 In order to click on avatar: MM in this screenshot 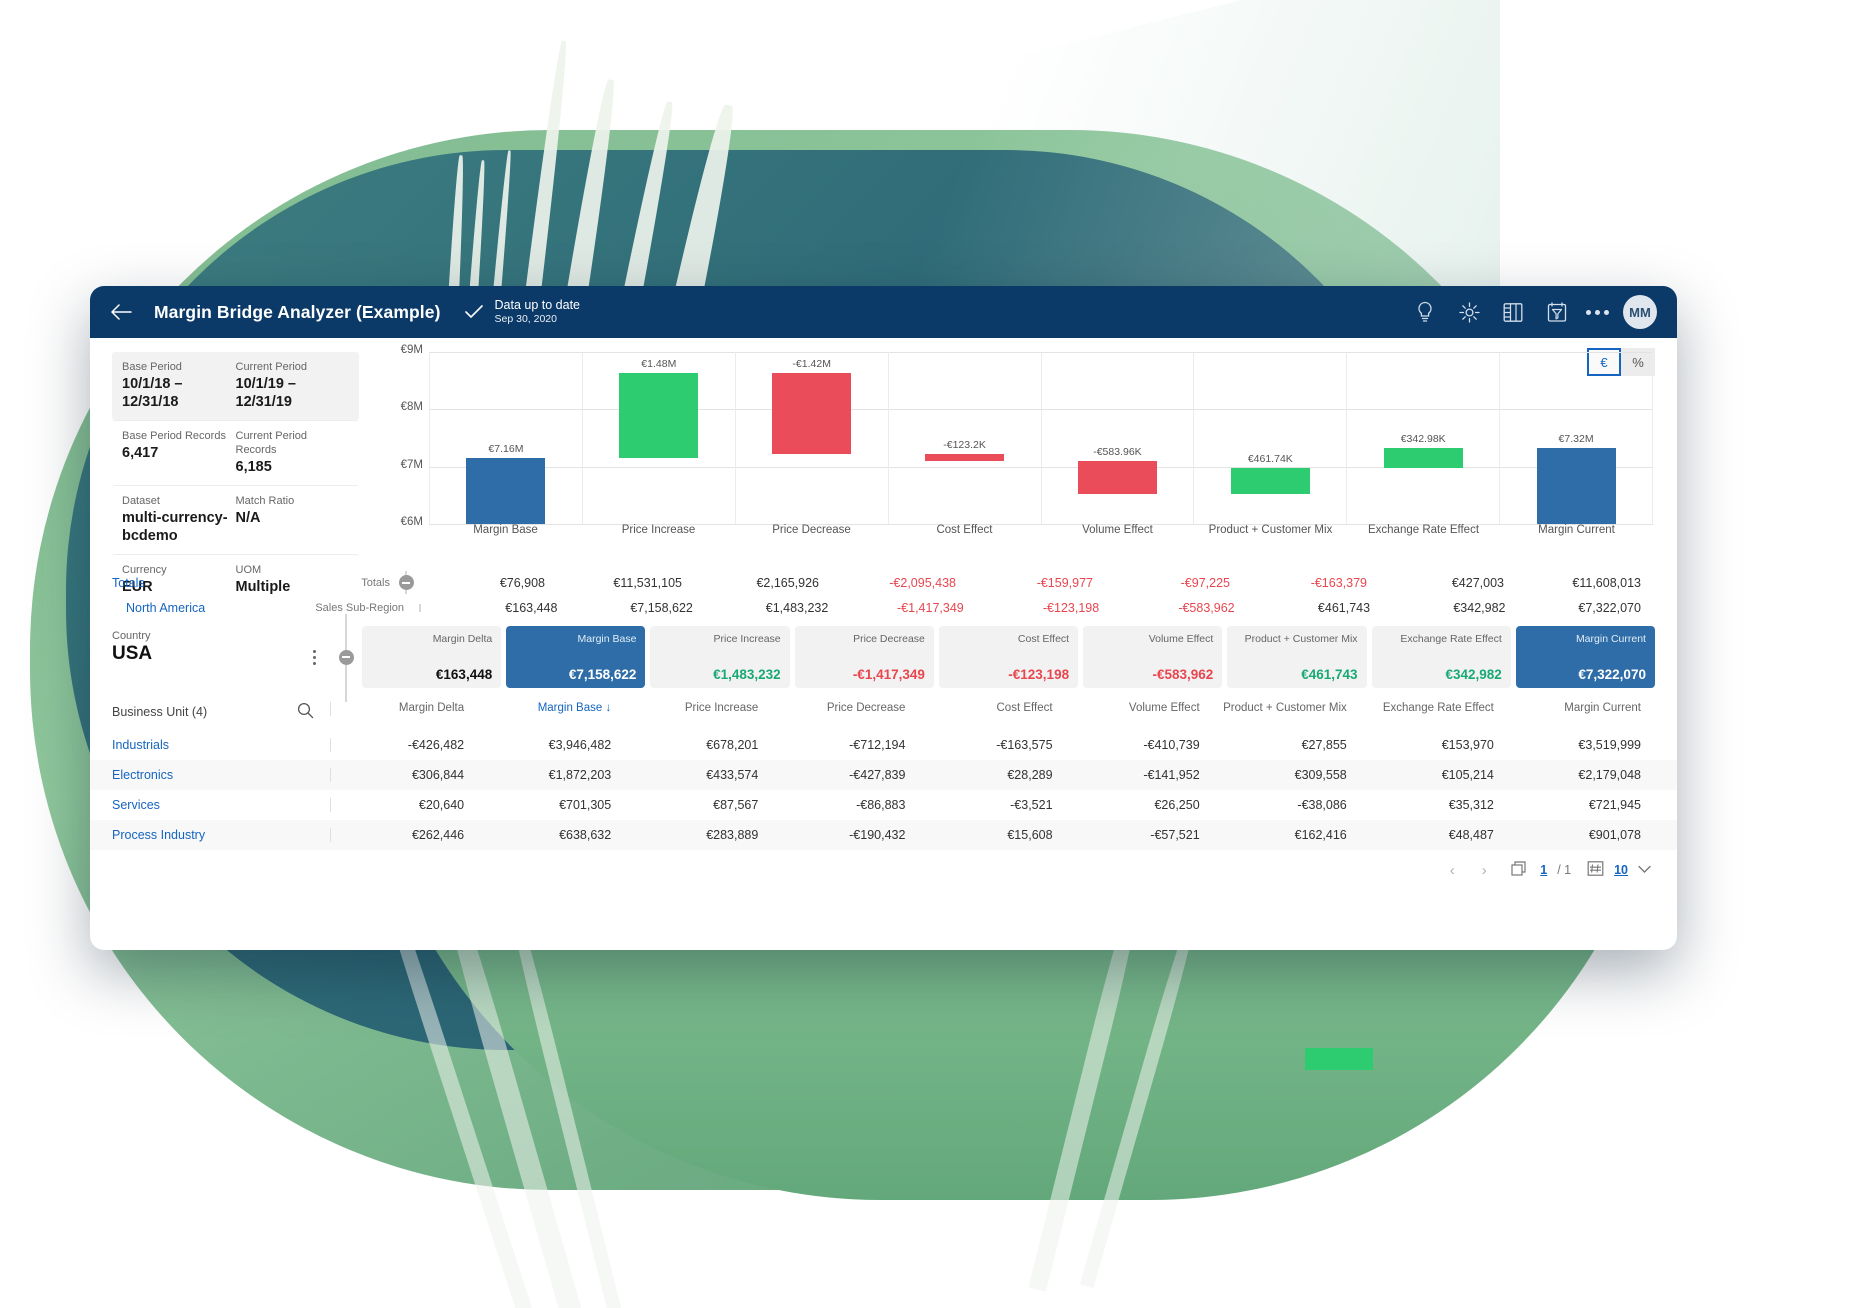, I will do `click(1640, 312)`.